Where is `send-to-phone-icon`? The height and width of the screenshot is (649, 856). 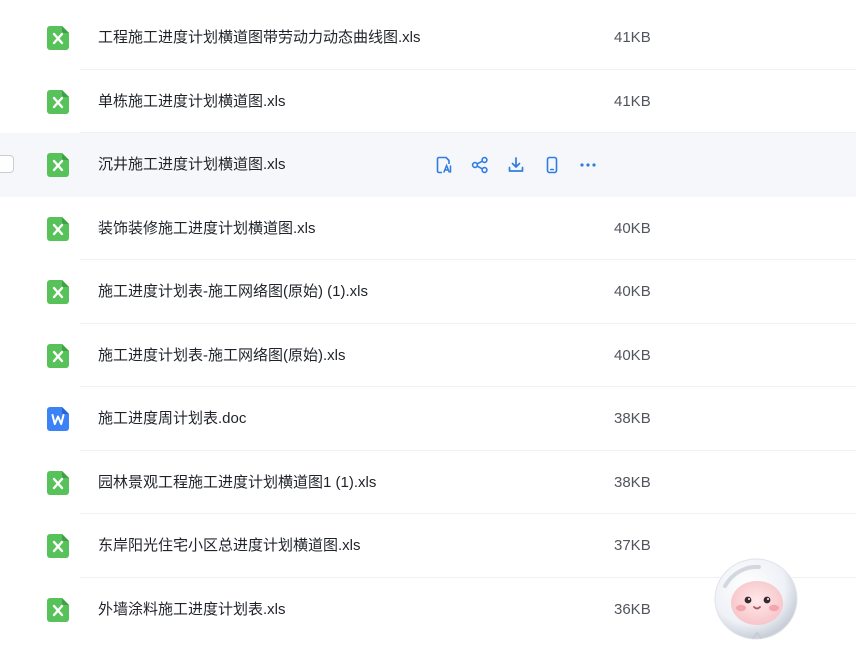
send-to-phone-icon is located at coordinates (552, 165).